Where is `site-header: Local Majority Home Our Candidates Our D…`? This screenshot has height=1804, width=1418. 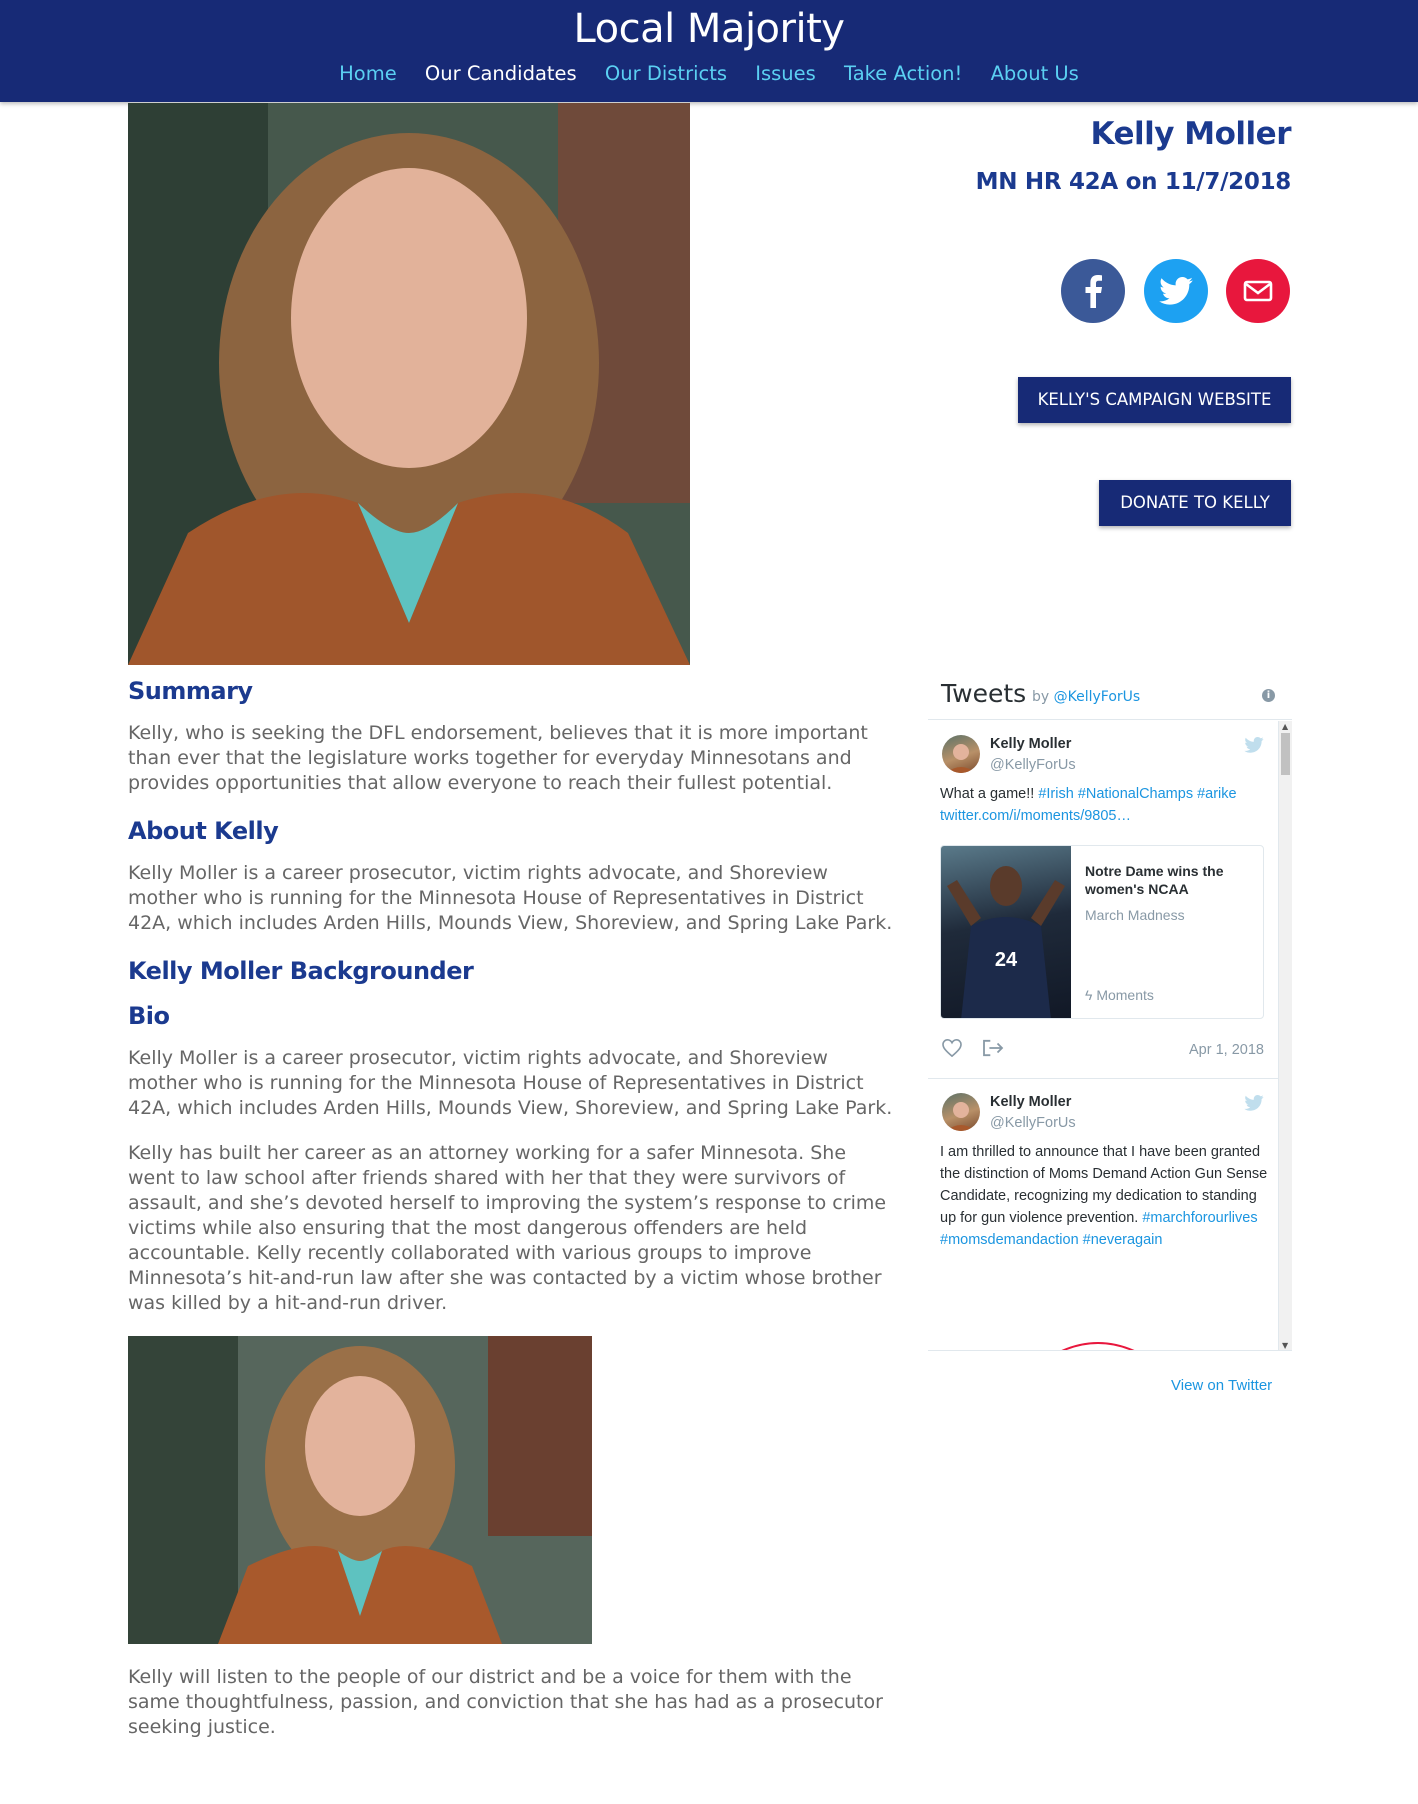 site-header: Local Majority Home Our Candidates Our D… is located at coordinates (709, 51).